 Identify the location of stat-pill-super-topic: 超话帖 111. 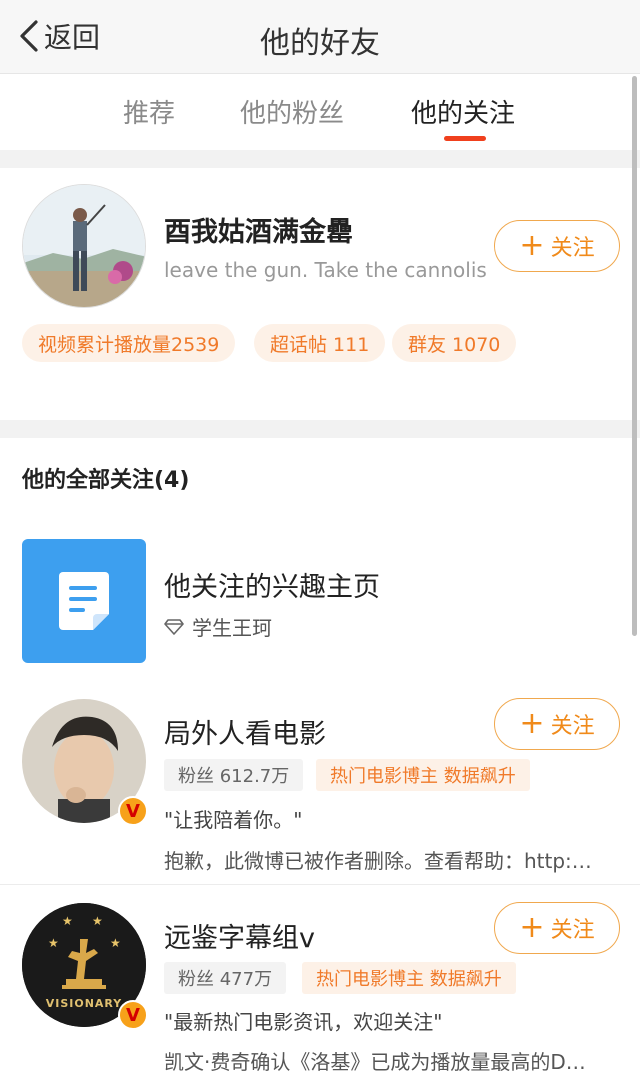
(320, 343).